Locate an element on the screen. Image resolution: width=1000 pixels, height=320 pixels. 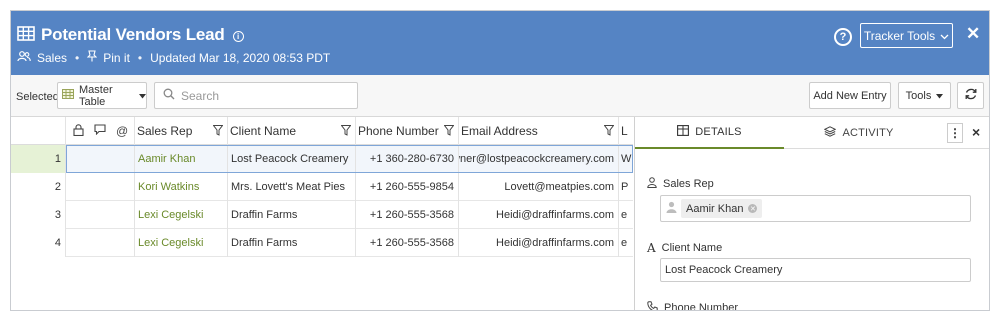
row-number: 1 is located at coordinates (38, 159).